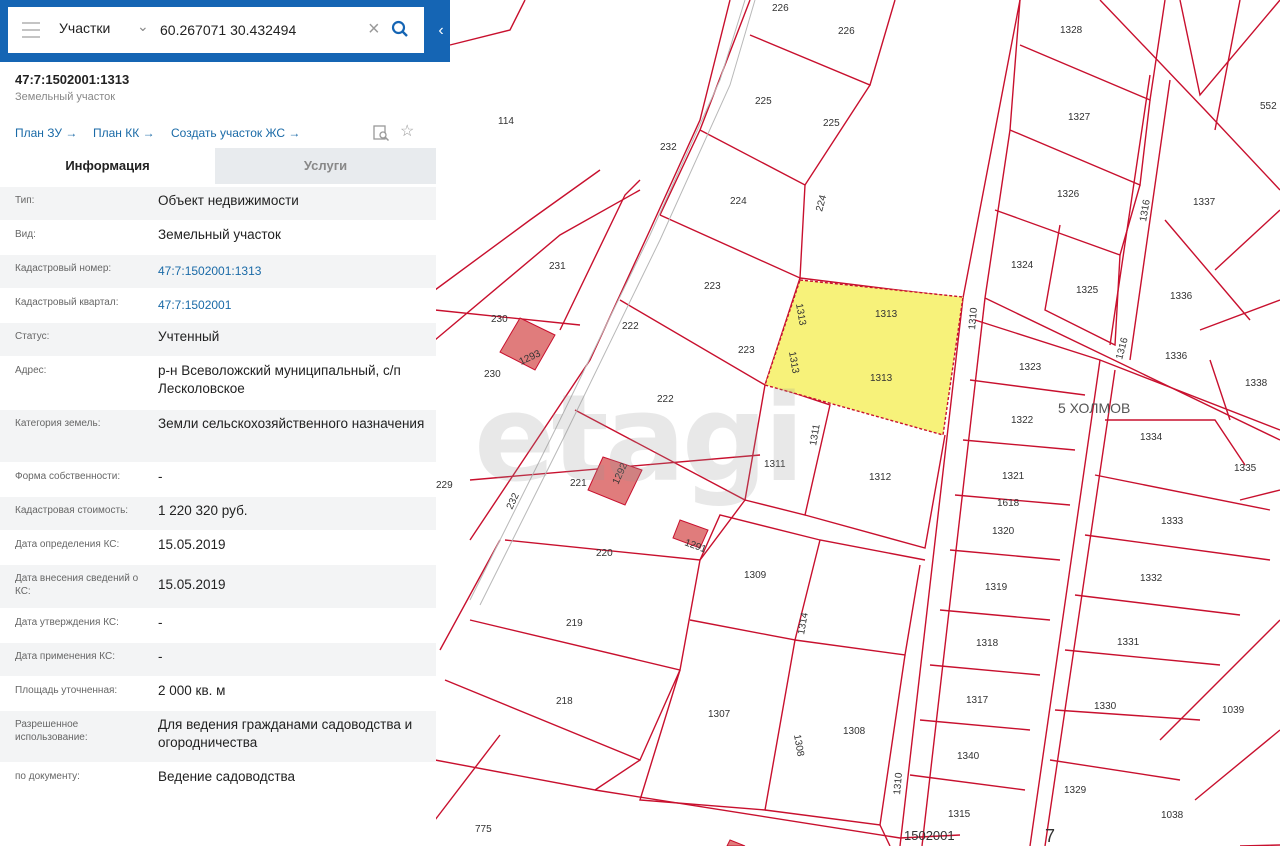 This screenshot has height=846, width=1280. Describe the element at coordinates (968, 756) in the screenshot. I see `plot-label: 1340` at that location.